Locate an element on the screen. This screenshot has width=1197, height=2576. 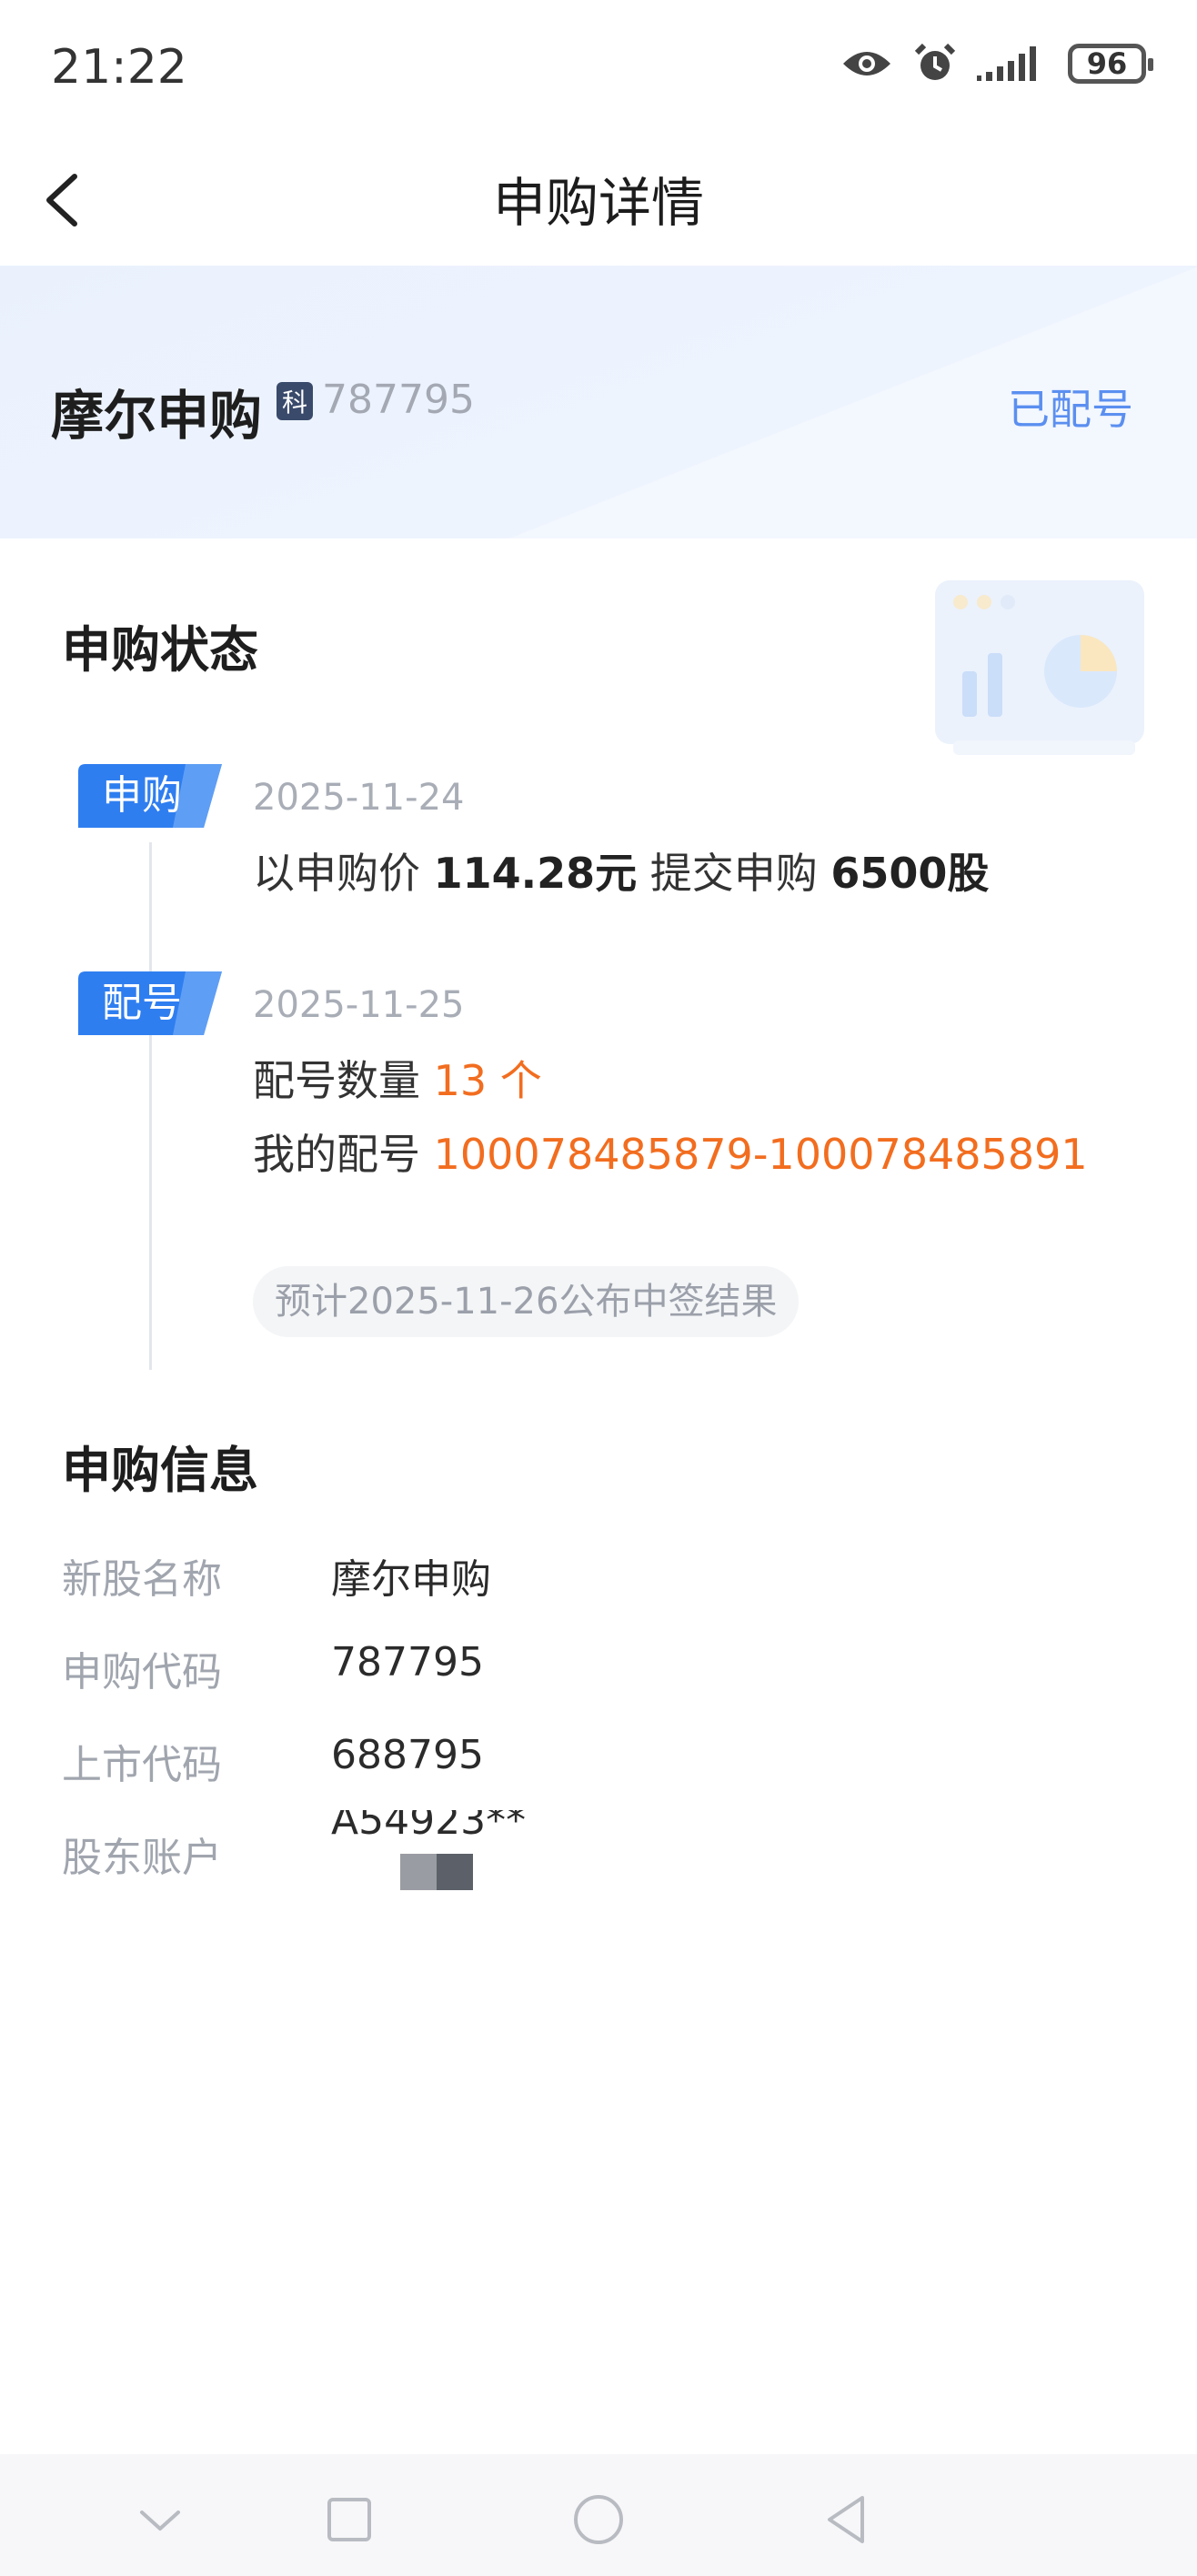
status-time: 21:22 is located at coordinates (119, 67).